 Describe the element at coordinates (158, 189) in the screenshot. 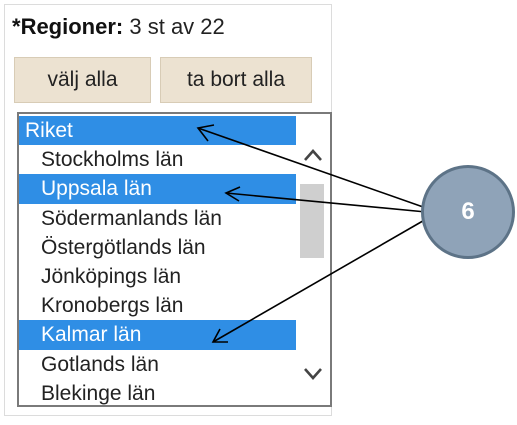

I see `list-item-uppsala: Uppsala län` at that location.